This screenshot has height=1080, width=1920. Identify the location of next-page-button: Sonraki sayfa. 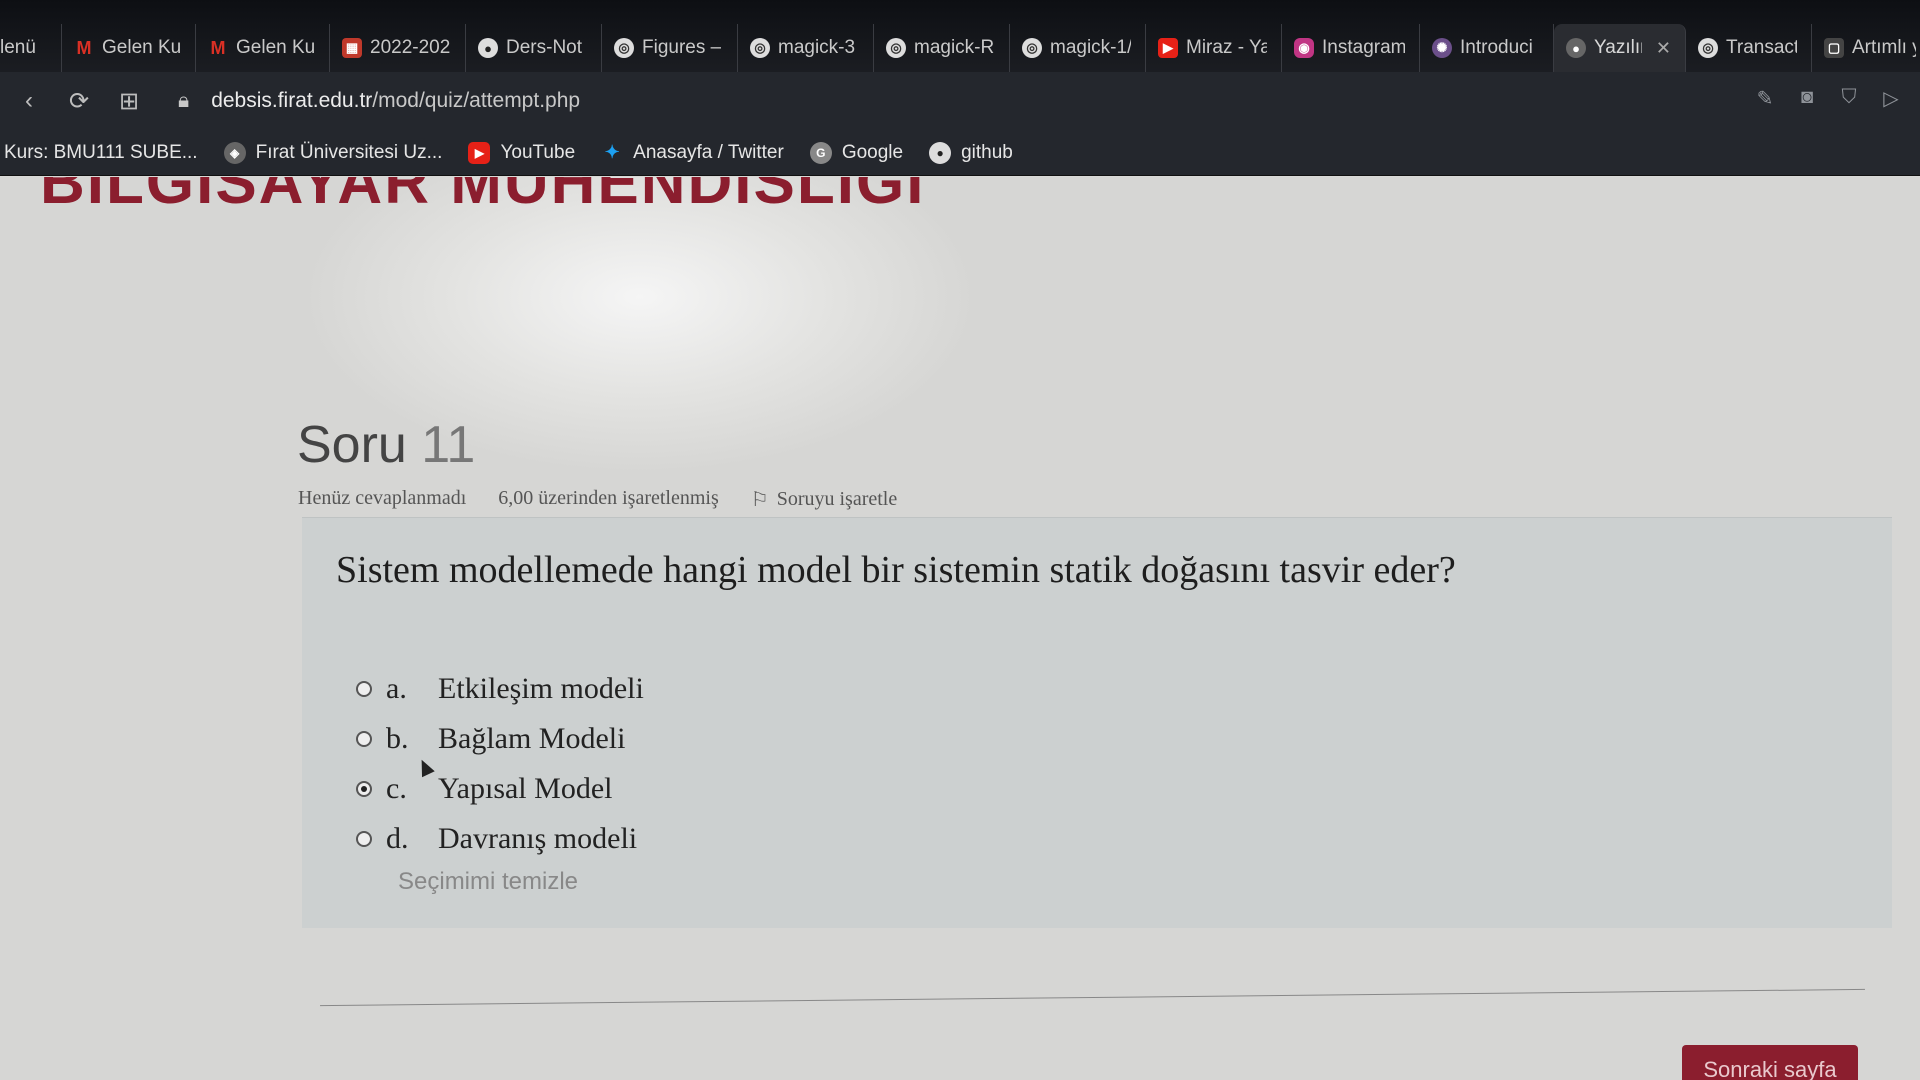
(1770, 1062).